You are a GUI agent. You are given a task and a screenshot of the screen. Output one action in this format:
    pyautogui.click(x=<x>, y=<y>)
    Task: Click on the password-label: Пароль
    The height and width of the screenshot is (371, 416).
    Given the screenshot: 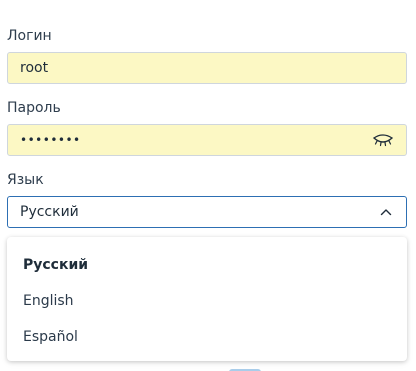 What is the action you would take?
    pyautogui.click(x=34, y=108)
    